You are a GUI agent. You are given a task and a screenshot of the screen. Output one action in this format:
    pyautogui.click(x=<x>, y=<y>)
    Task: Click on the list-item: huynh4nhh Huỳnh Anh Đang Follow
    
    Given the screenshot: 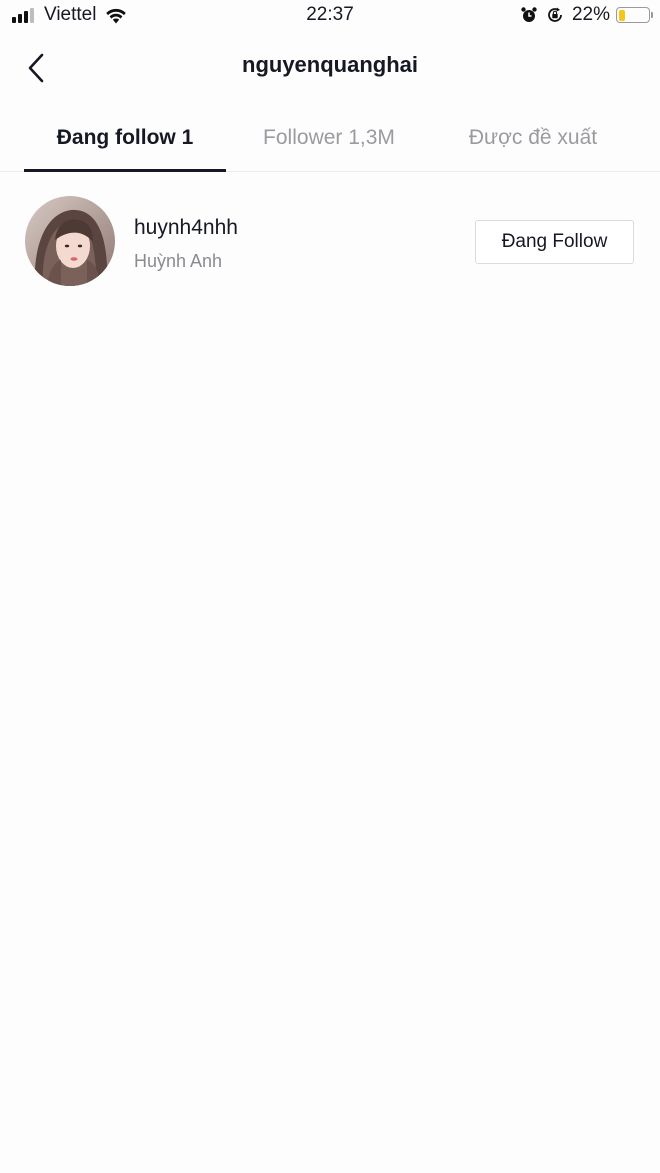 What is the action you would take?
    pyautogui.click(x=330, y=242)
    